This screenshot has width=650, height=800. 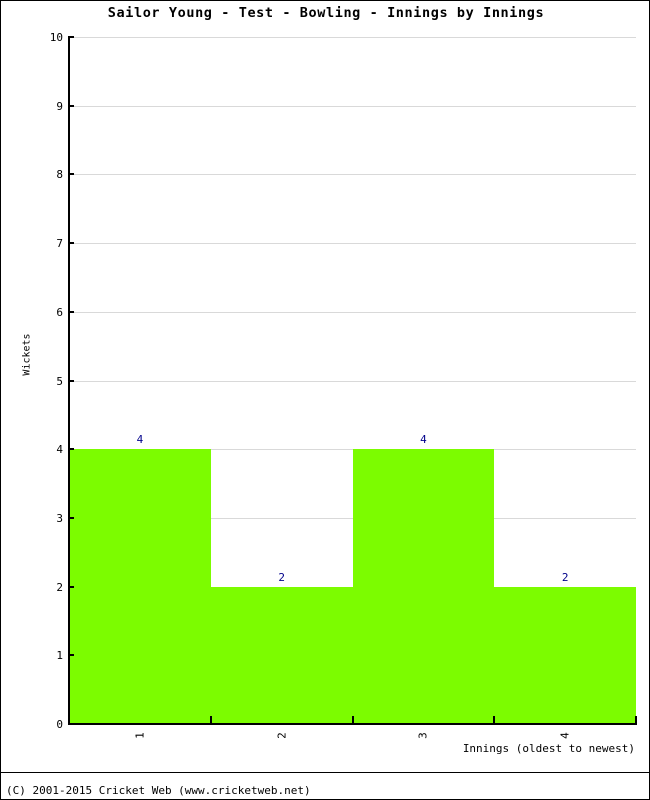 I want to click on y-axis-tick-label: 5, so click(x=59, y=381).